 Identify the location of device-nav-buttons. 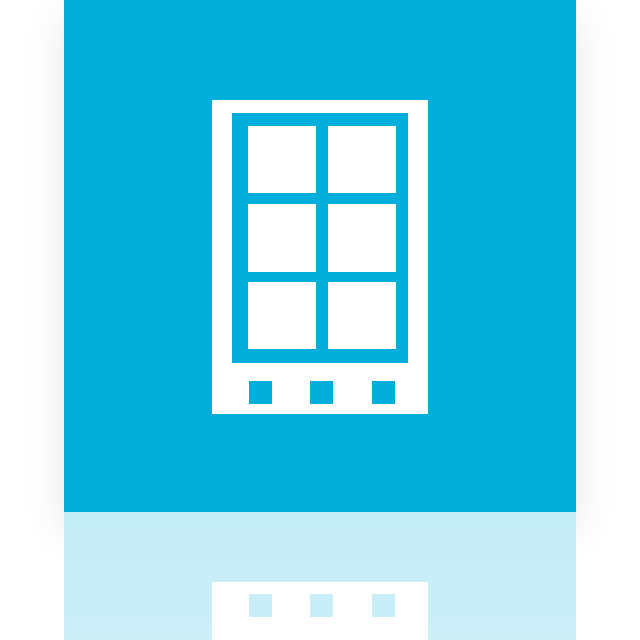
(322, 392).